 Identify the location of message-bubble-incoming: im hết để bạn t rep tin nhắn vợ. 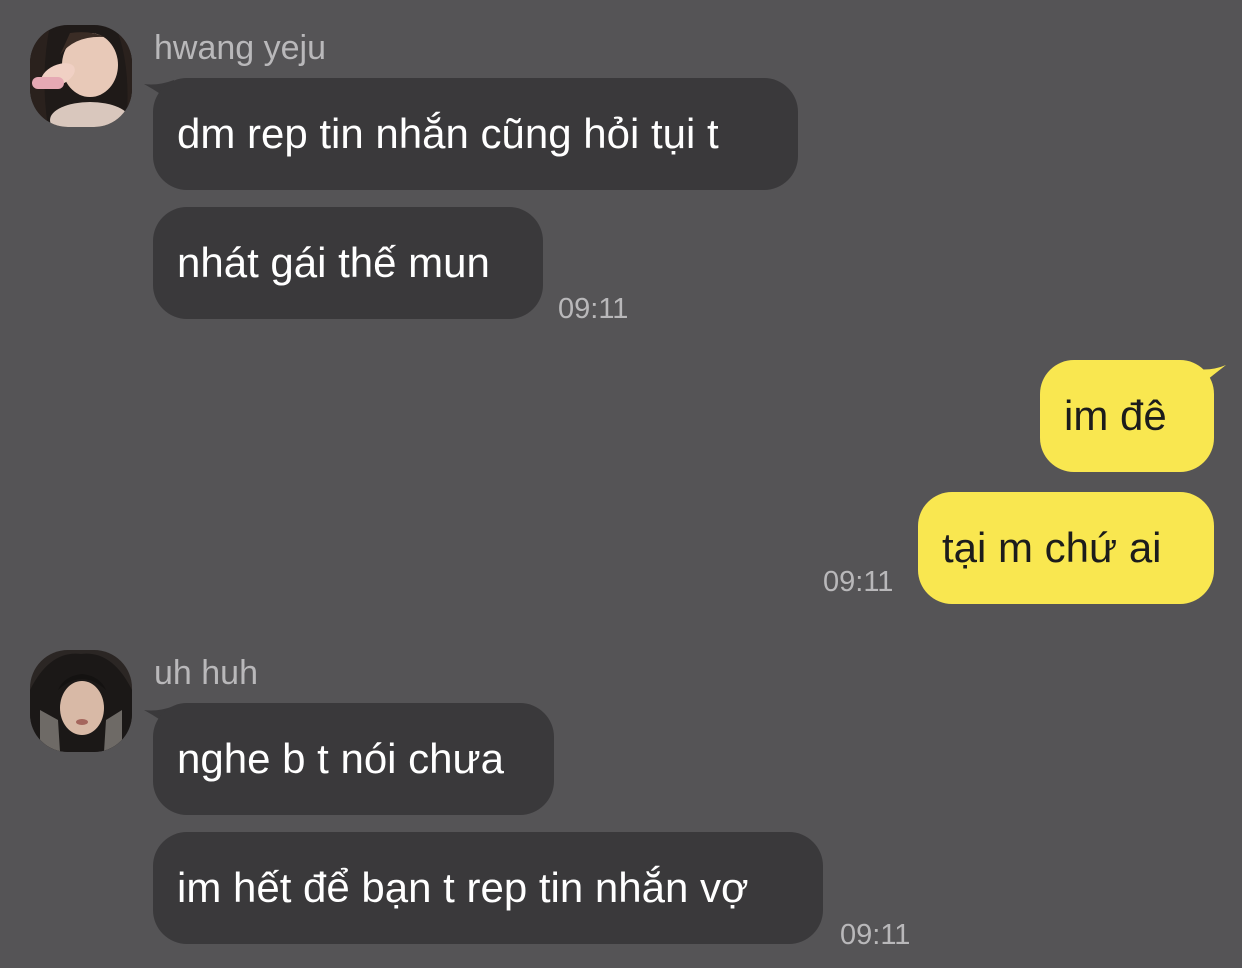
(488, 888).